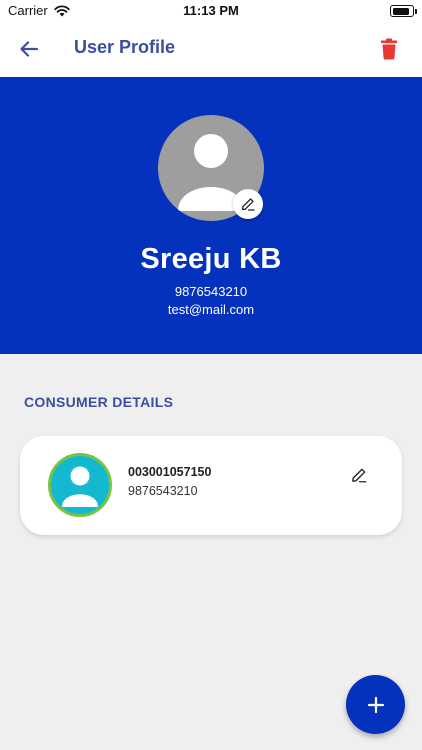  What do you see at coordinates (211, 291) in the screenshot?
I see `user-phone: 9876543210` at bounding box center [211, 291].